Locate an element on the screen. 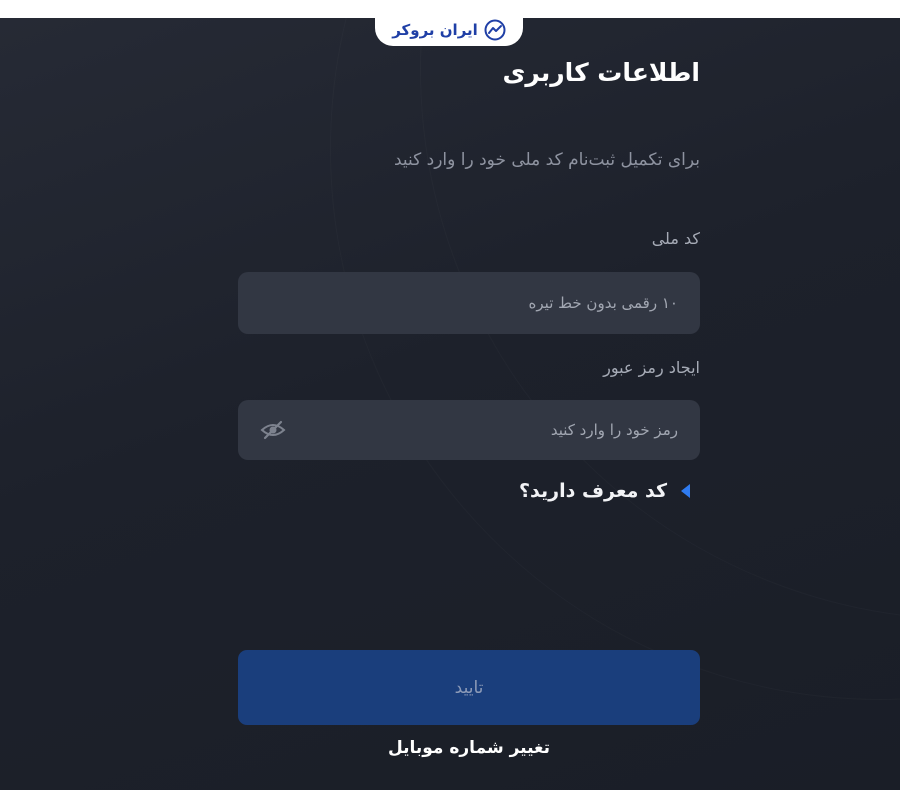 The height and width of the screenshot is (790, 900). password-input is located at coordinates (469, 430).